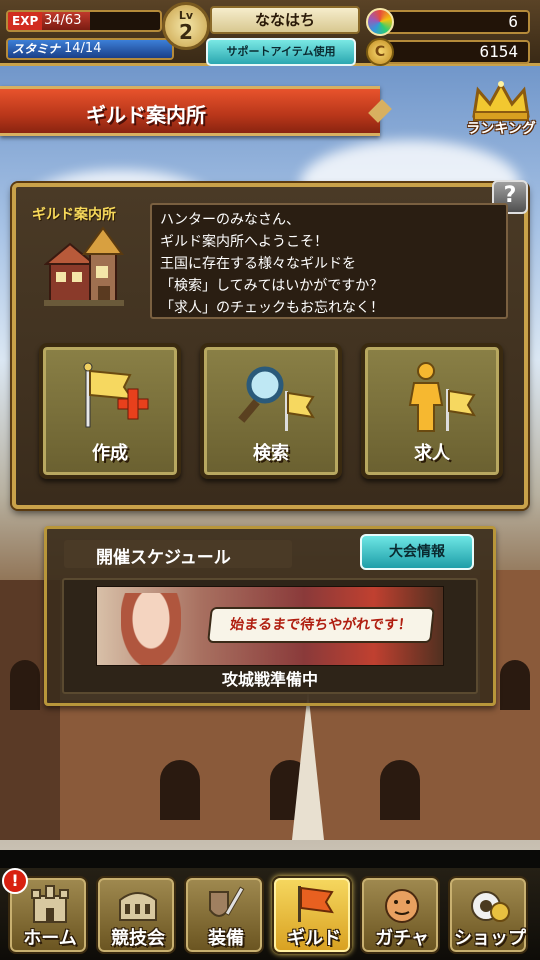  Describe the element at coordinates (380, 52) in the screenshot. I see `coin-icon: C` at that location.